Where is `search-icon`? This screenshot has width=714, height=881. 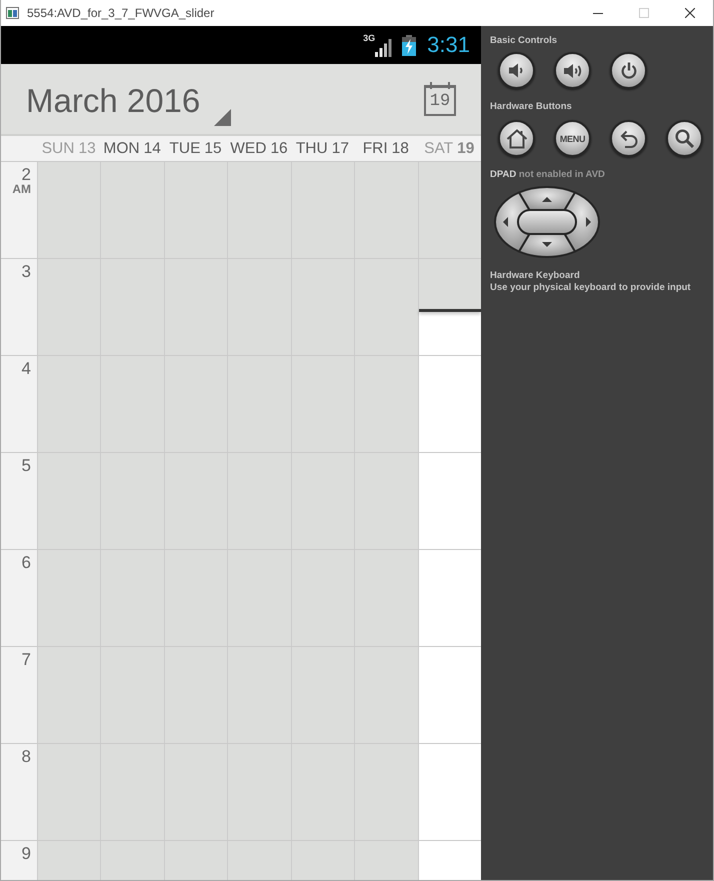
search-icon is located at coordinates (684, 138).